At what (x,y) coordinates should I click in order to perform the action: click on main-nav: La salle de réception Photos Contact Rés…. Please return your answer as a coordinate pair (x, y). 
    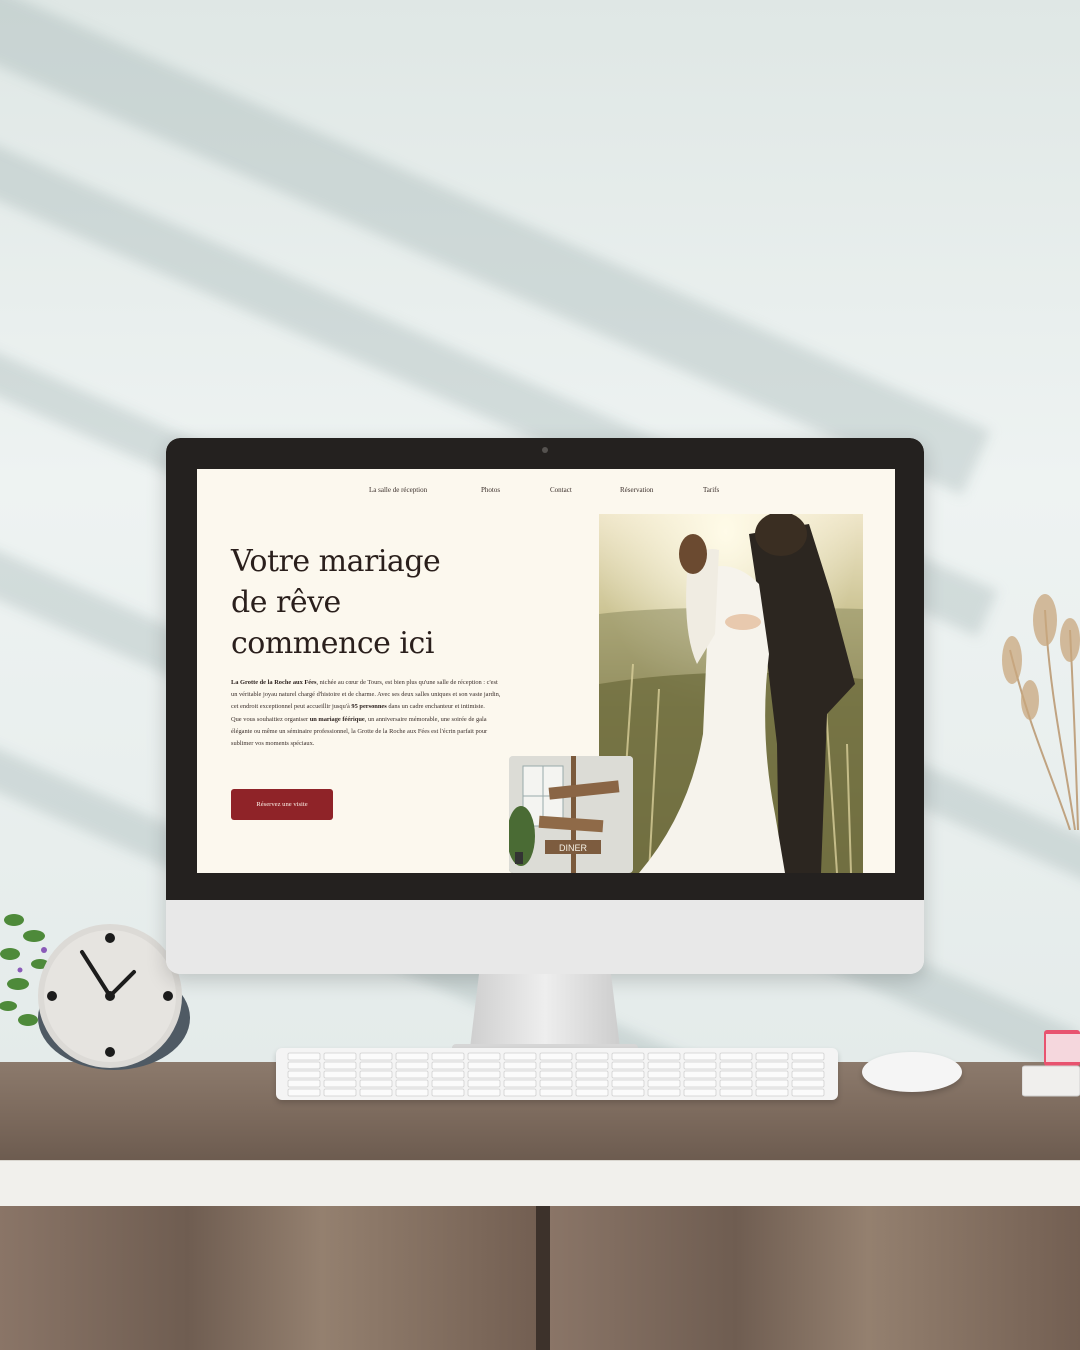
    Looking at the image, I should click on (546, 493).